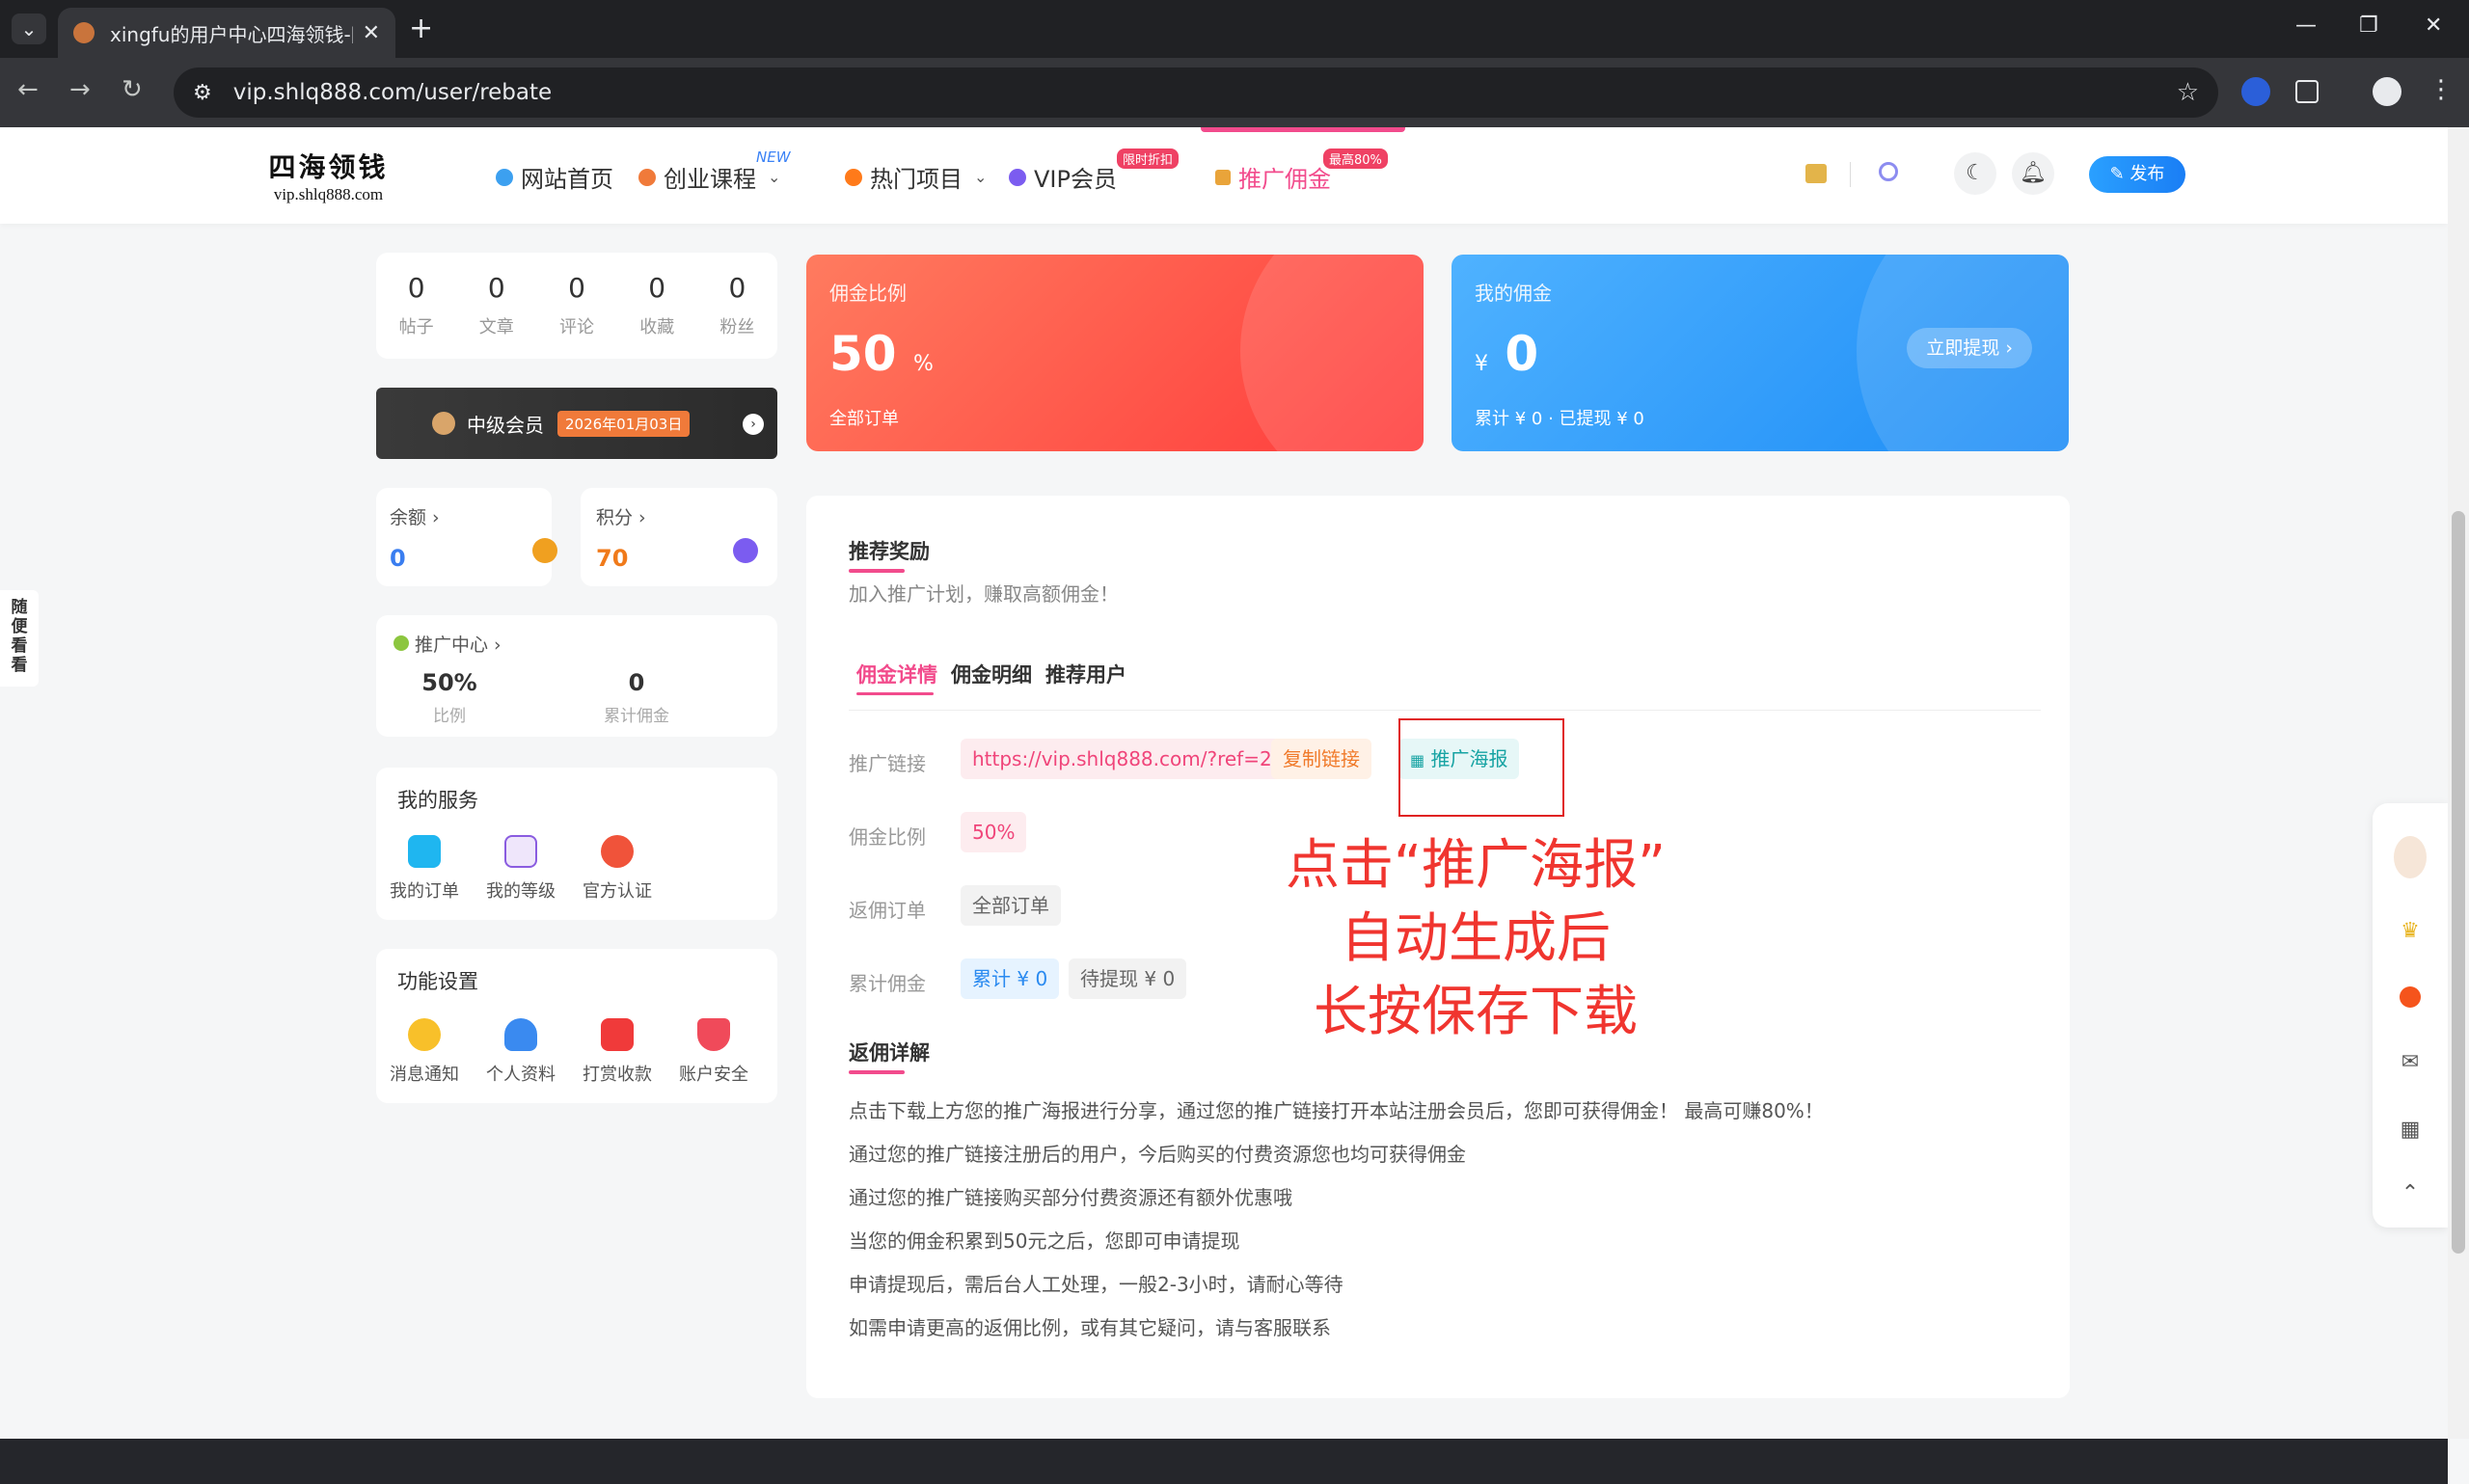 This screenshot has height=1484, width=2469. I want to click on search-icon, so click(1888, 171).